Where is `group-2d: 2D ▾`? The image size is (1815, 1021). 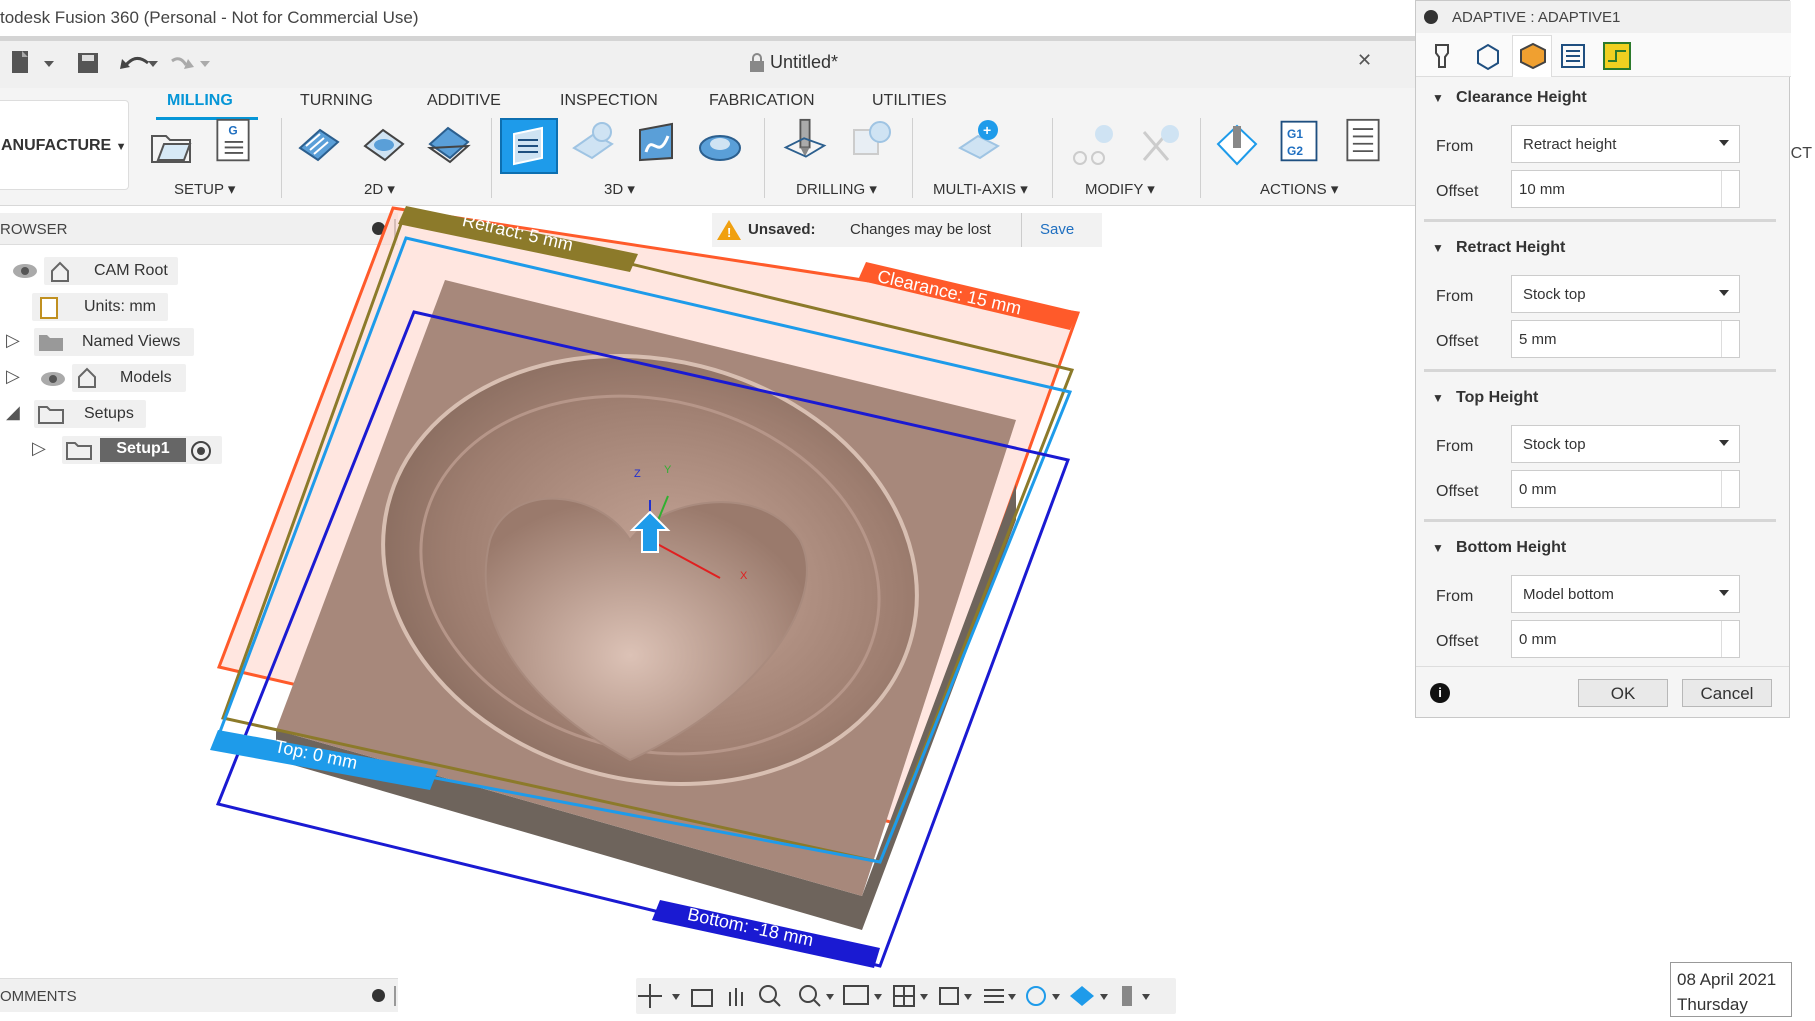 group-2d: 2D ▾ is located at coordinates (379, 189).